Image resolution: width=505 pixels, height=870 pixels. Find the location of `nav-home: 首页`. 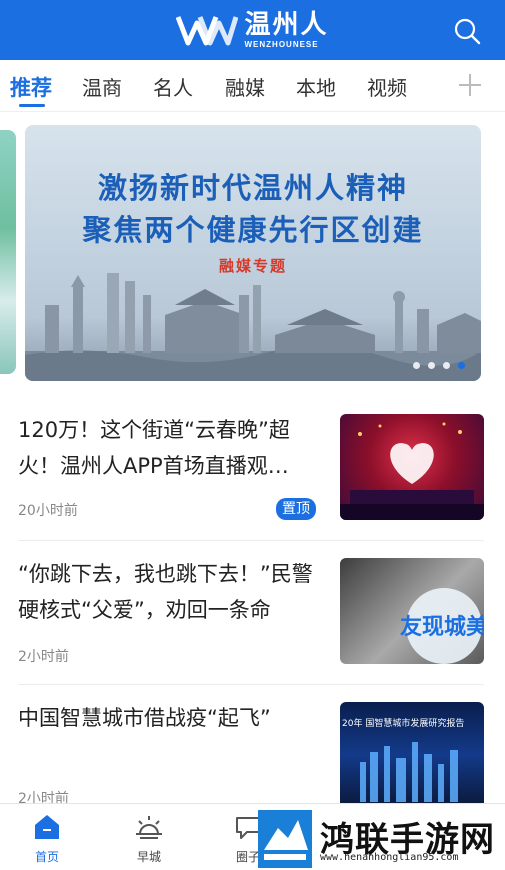

nav-home: 首页 is located at coordinates (47, 838).